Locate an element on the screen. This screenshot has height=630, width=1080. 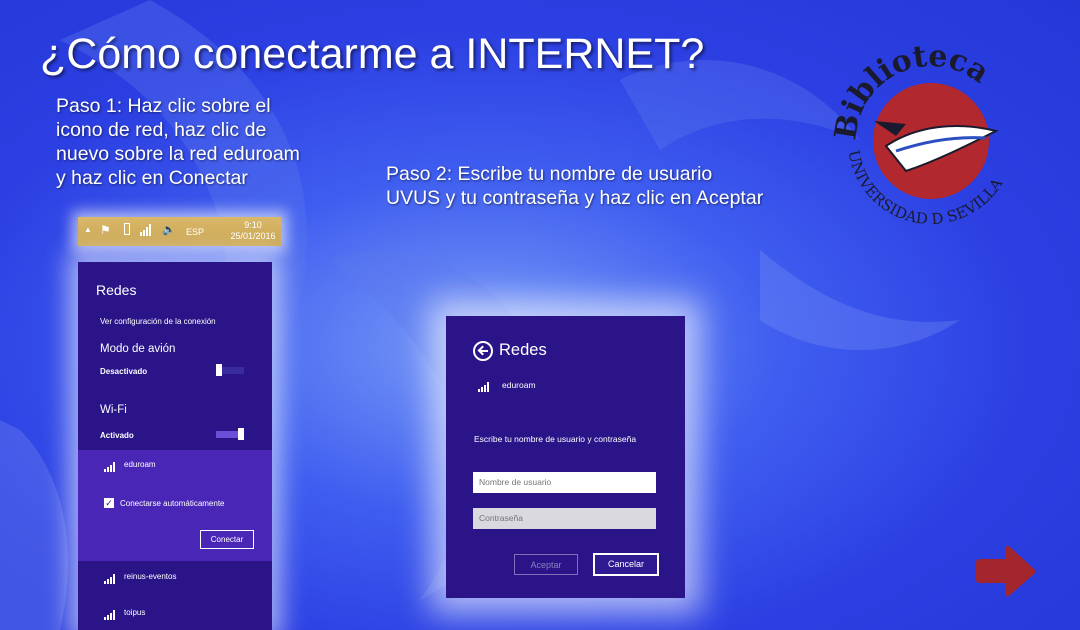
step-2-line: Paso 2: Escribe tu nombre de usuario is located at coordinates (549, 174).